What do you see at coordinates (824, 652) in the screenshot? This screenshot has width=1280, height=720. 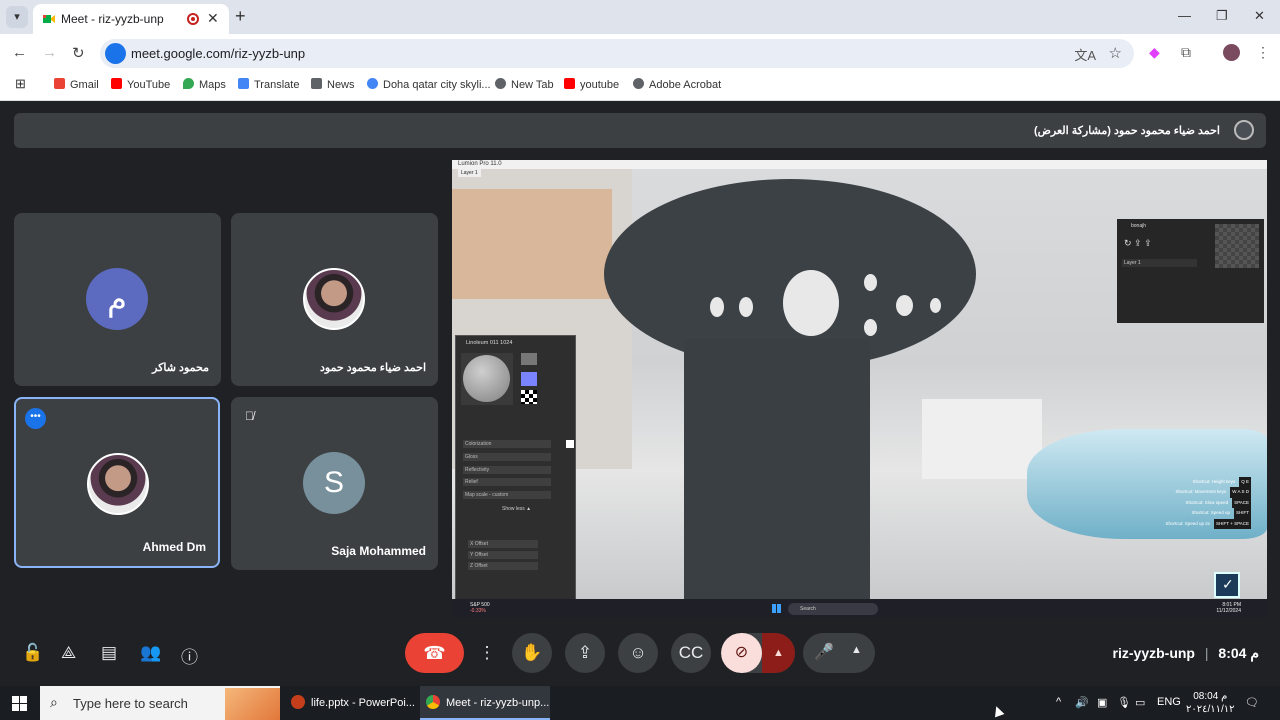 I see `microphone-icon: 🎤` at bounding box center [824, 652].